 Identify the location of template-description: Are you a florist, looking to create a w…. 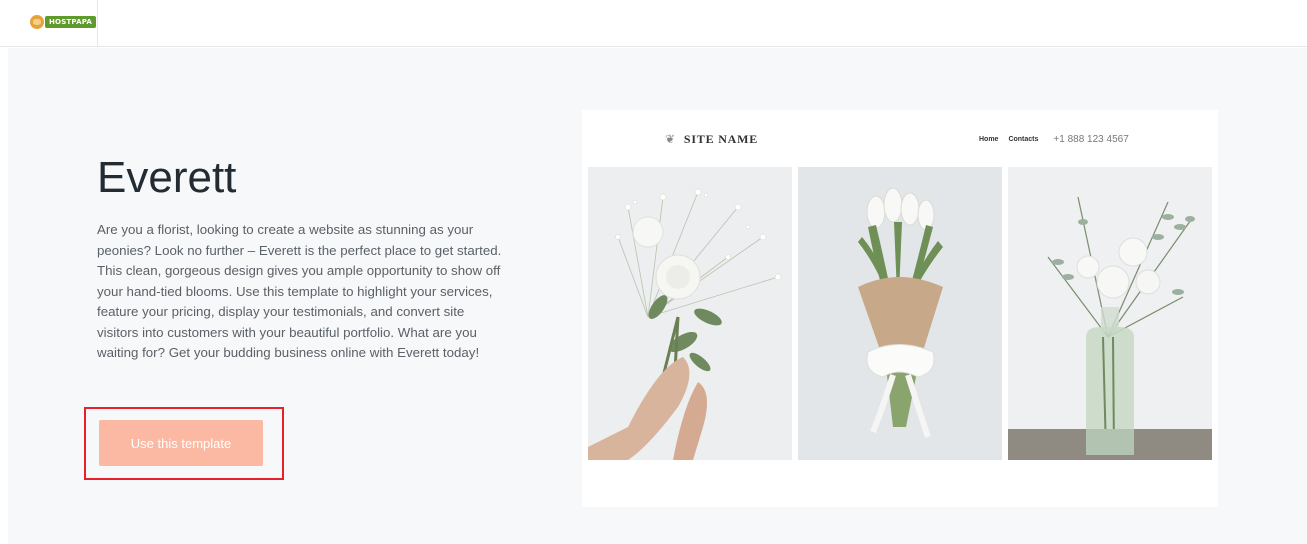
(299, 291).